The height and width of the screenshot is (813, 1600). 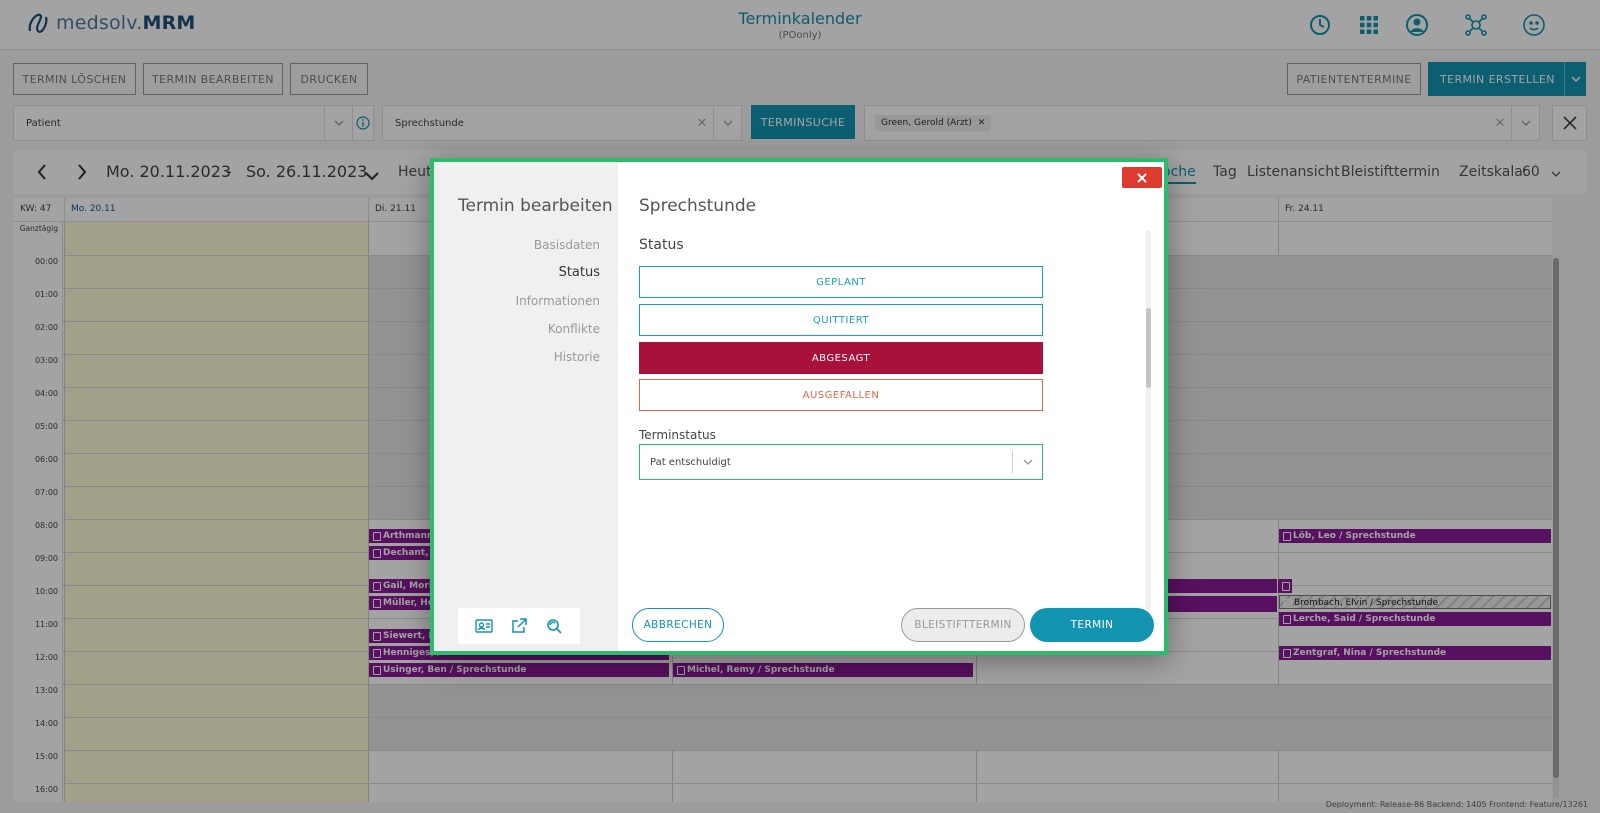 I want to click on dialog-nav-informationen: Informationen, so click(x=558, y=301).